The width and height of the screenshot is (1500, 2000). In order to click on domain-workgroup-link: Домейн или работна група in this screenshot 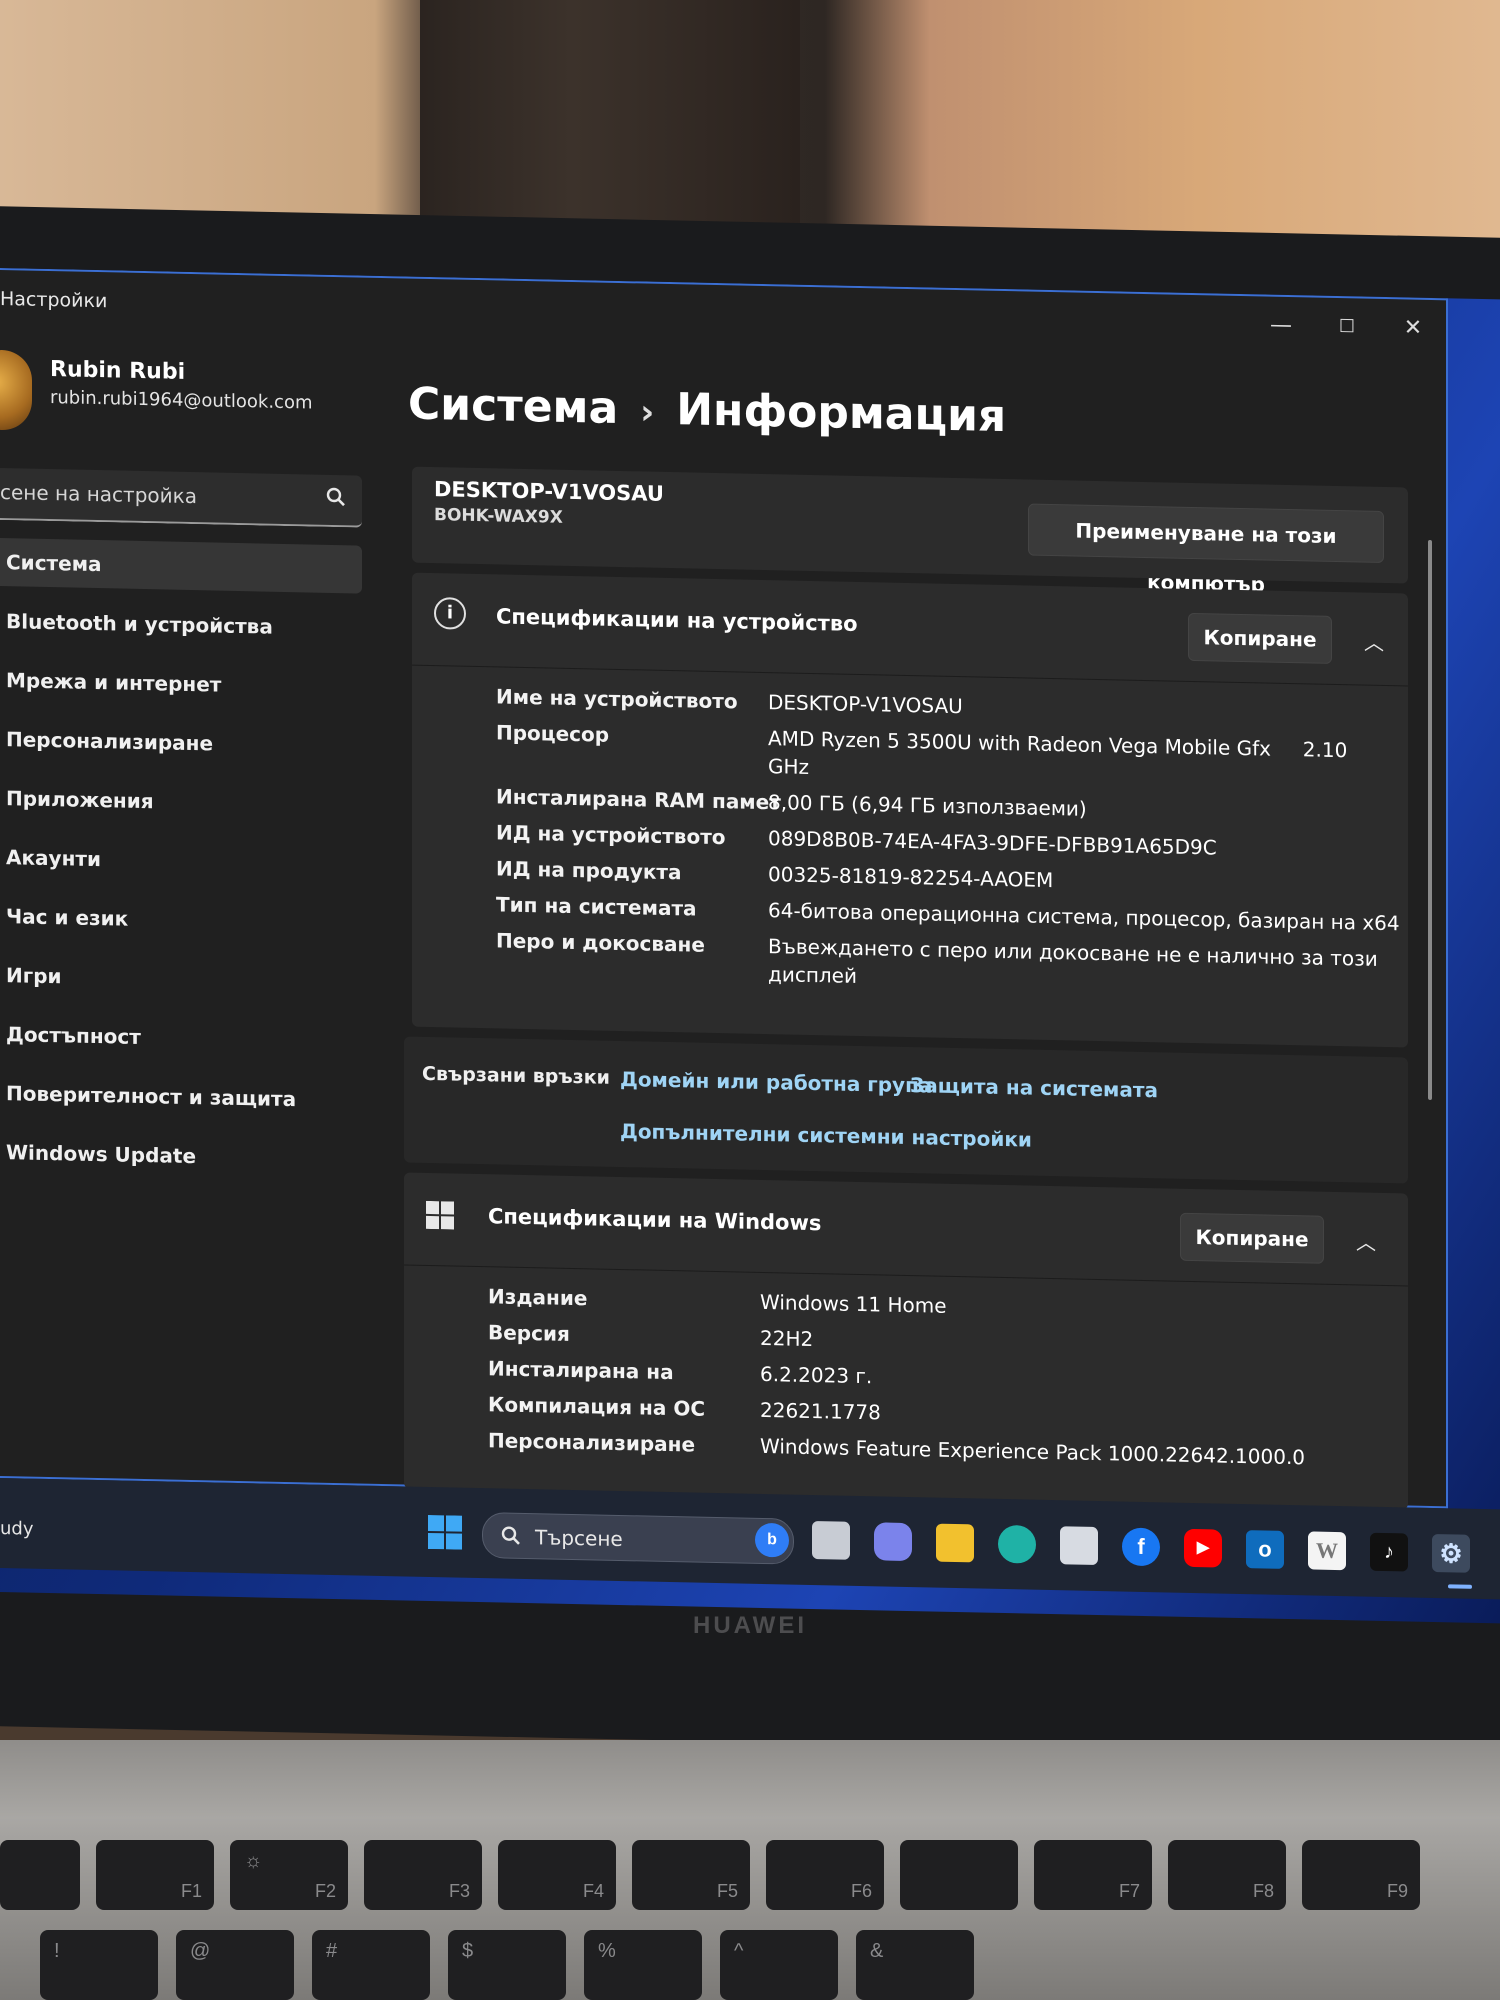, I will do `click(776, 1082)`.